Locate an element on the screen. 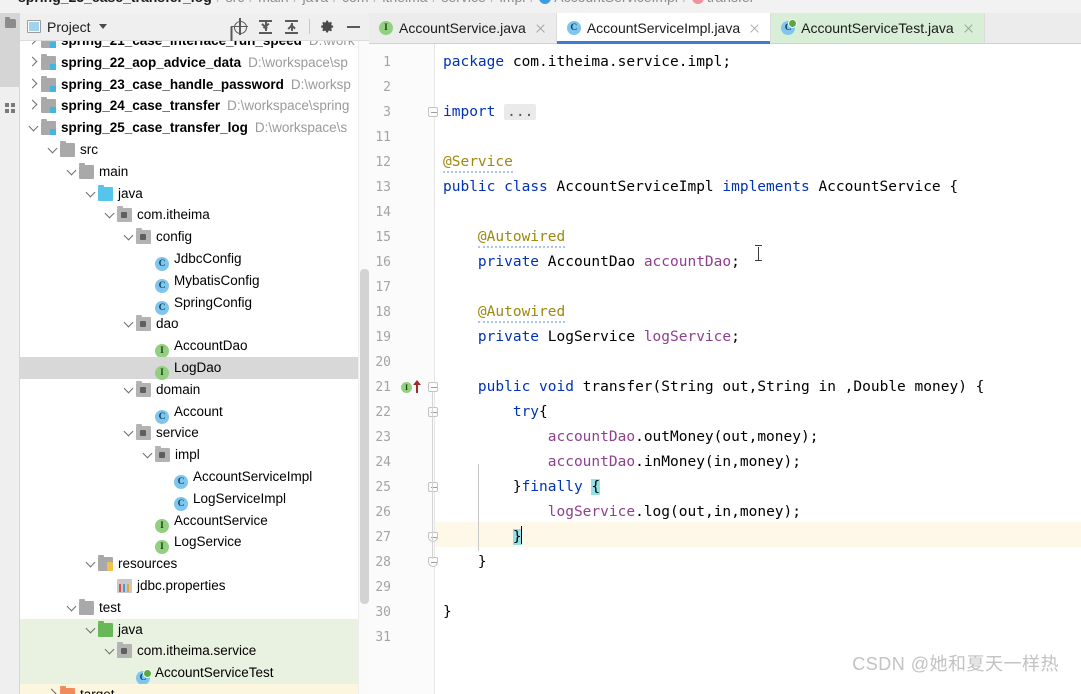 The image size is (1081, 694). breadcrumb-segment: transfer is located at coordinates (730, 2).